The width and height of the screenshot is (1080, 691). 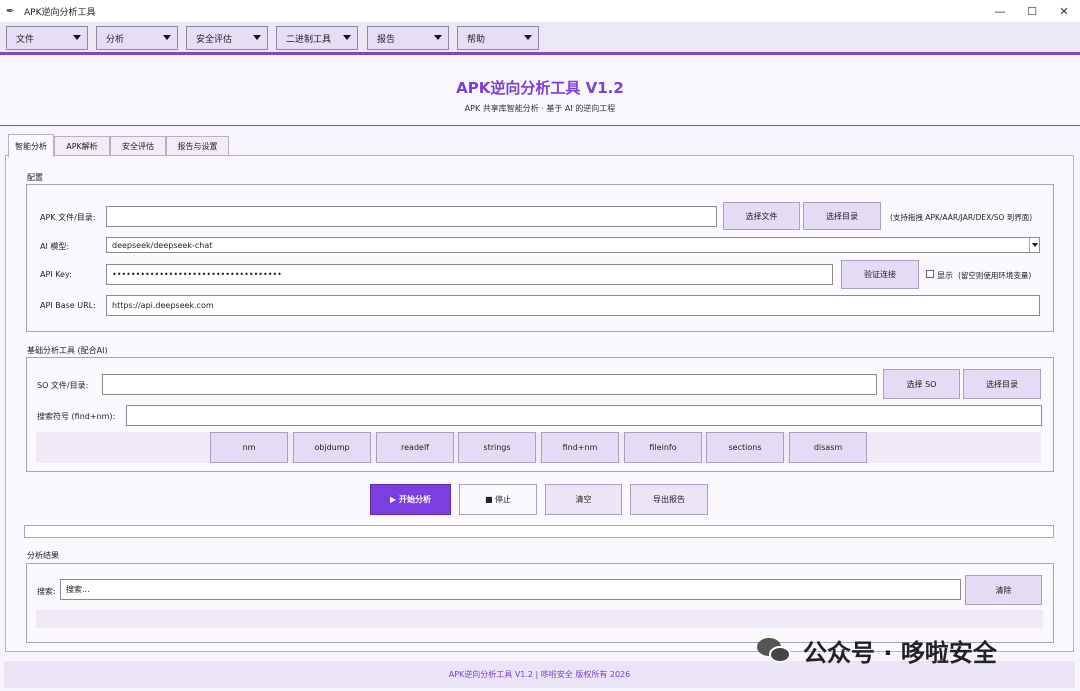 I want to click on tab-security: 安全评估, so click(x=138, y=146).